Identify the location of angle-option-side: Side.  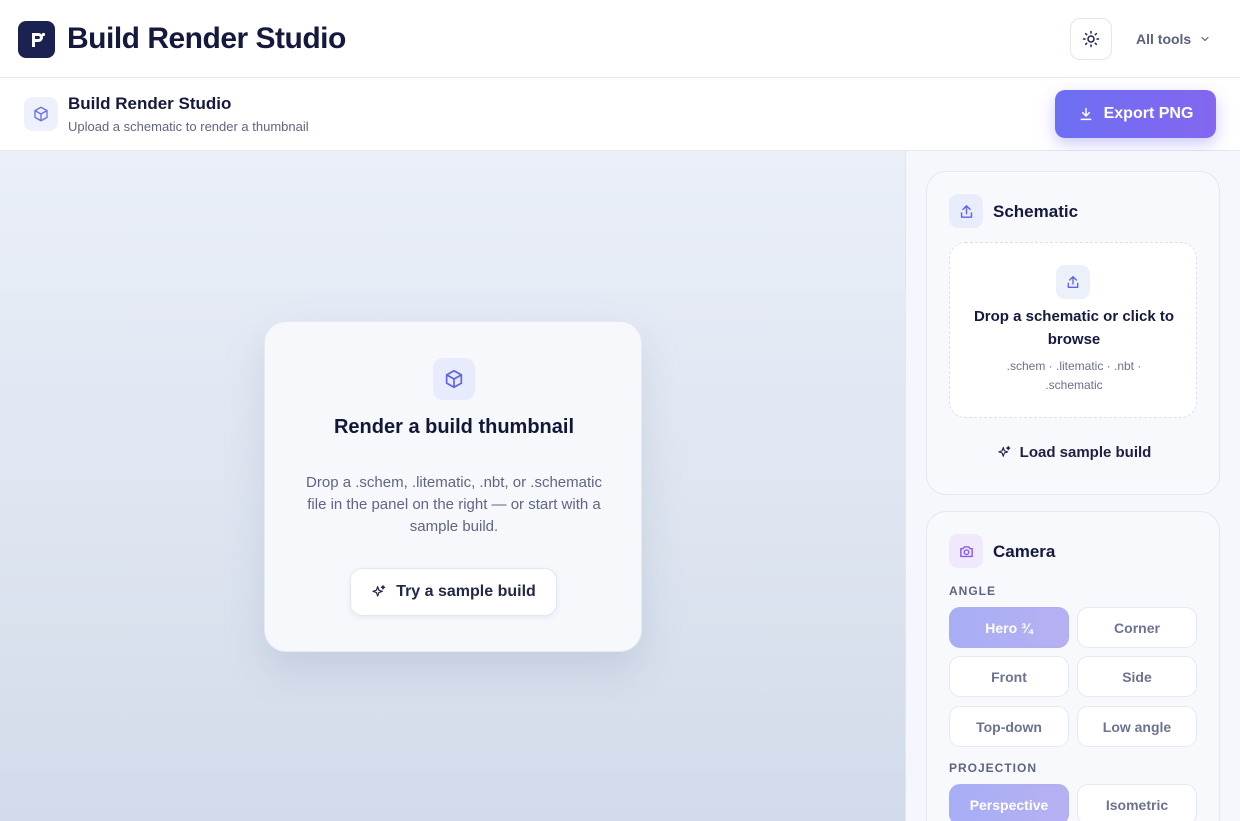
(1137, 676).